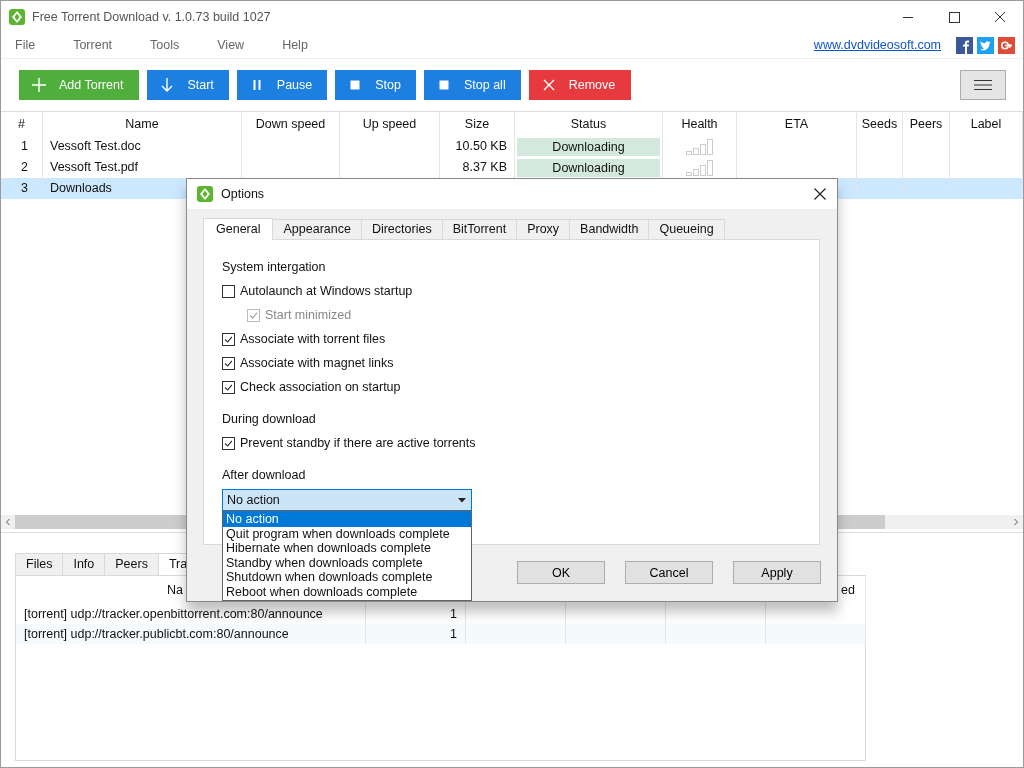 The width and height of the screenshot is (1024, 768). What do you see at coordinates (165, 45) in the screenshot?
I see `menu-item: Tools` at bounding box center [165, 45].